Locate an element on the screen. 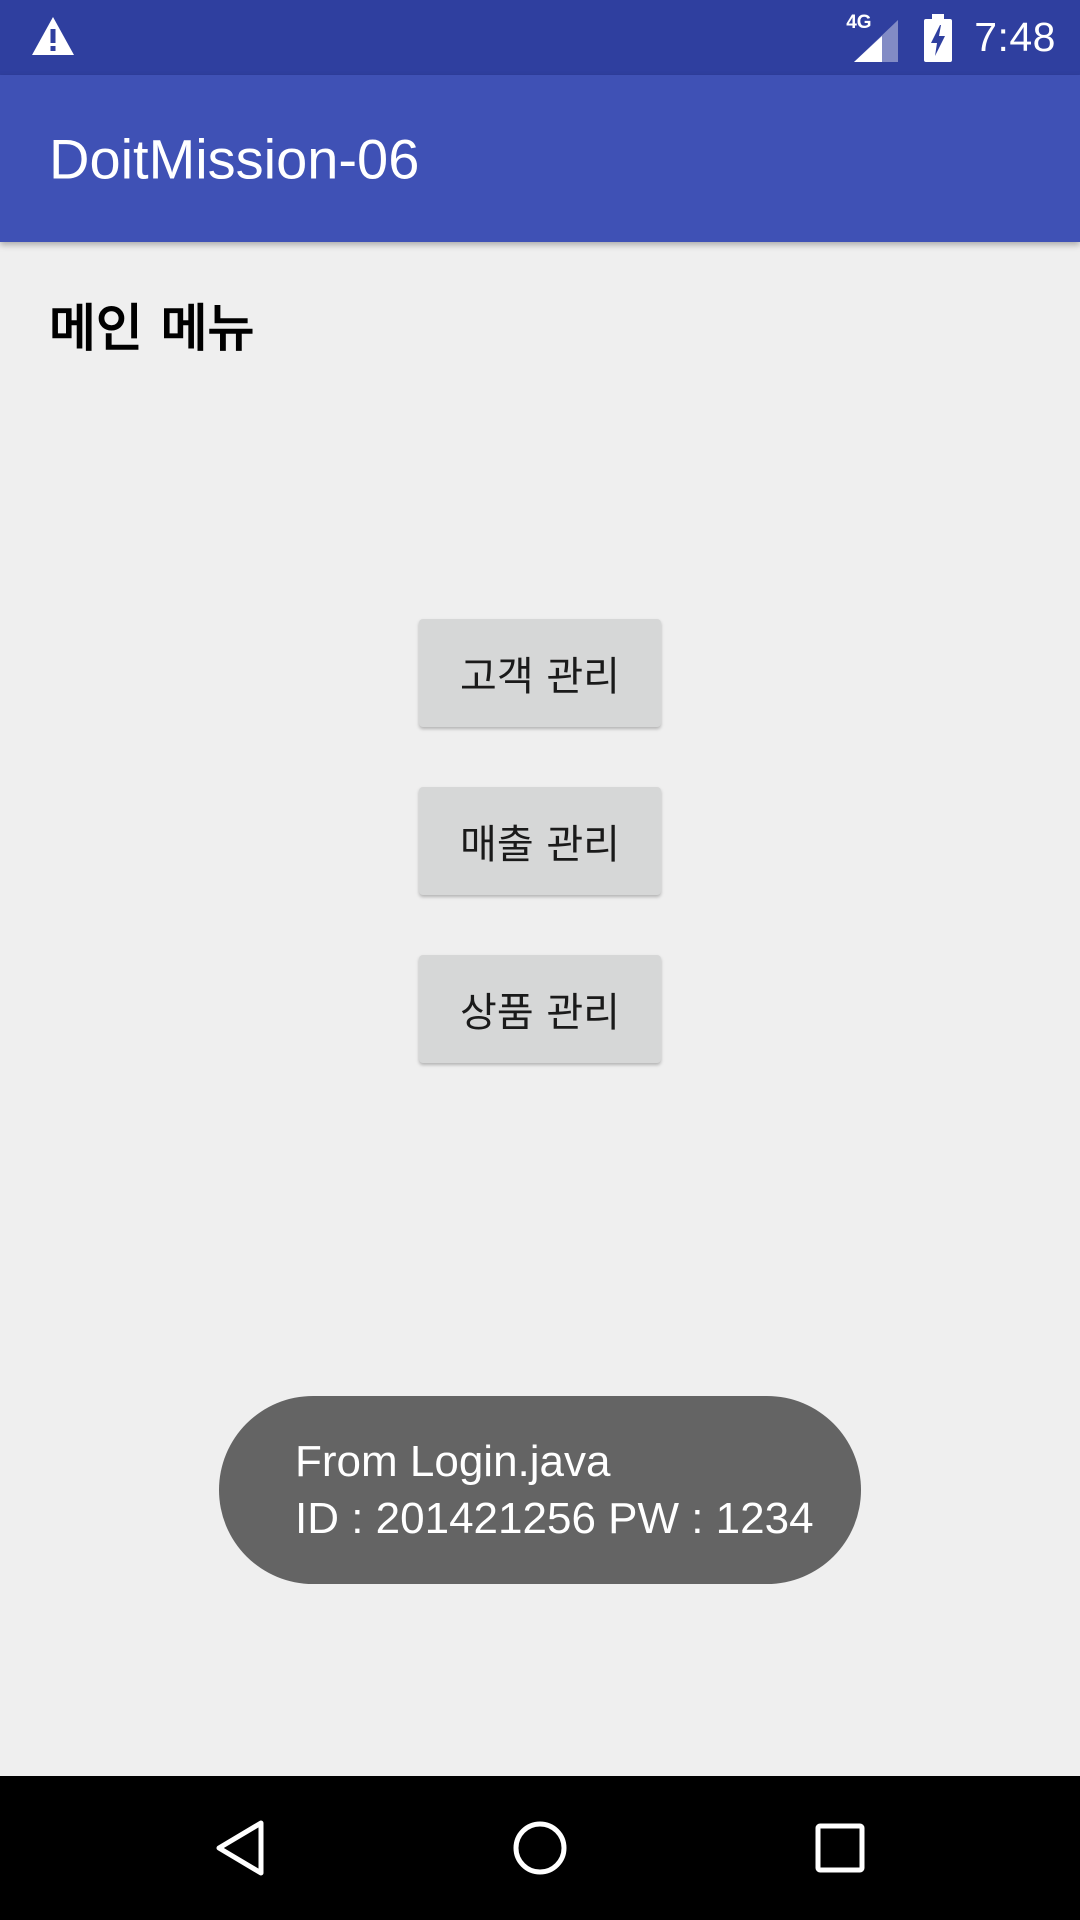 The image size is (1080, 1920). recents-icon is located at coordinates (840, 1848).